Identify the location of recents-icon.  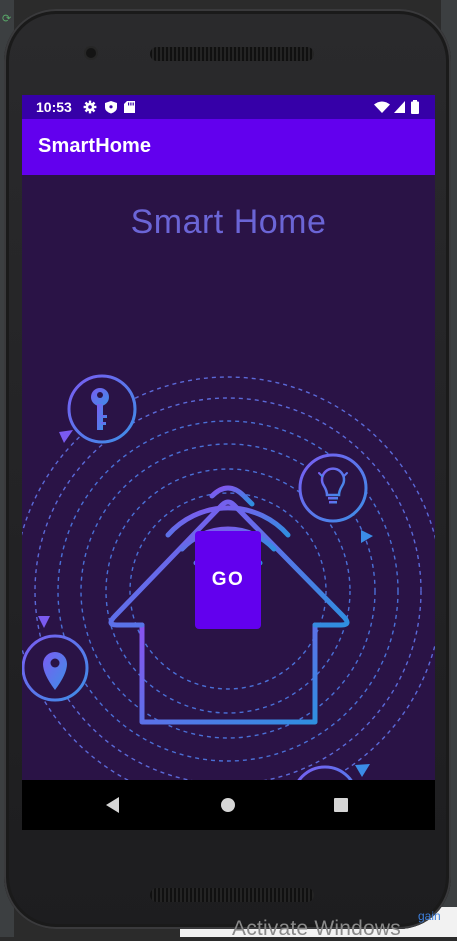
(342, 805).